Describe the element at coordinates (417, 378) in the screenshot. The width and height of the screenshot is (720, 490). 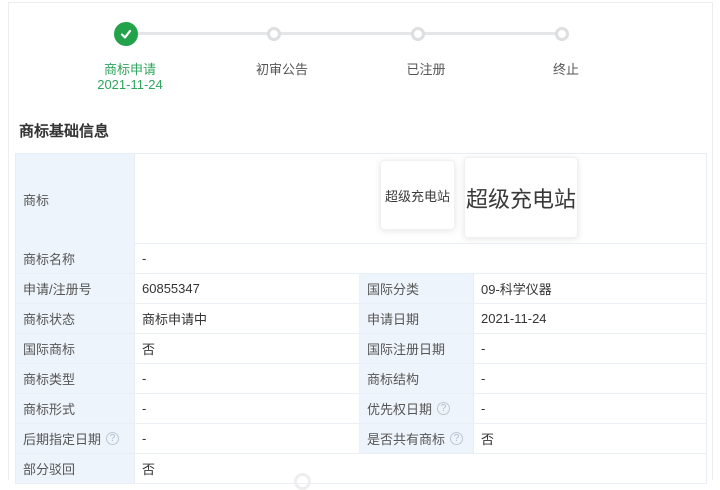
I see `row-label: 商标结构` at that location.